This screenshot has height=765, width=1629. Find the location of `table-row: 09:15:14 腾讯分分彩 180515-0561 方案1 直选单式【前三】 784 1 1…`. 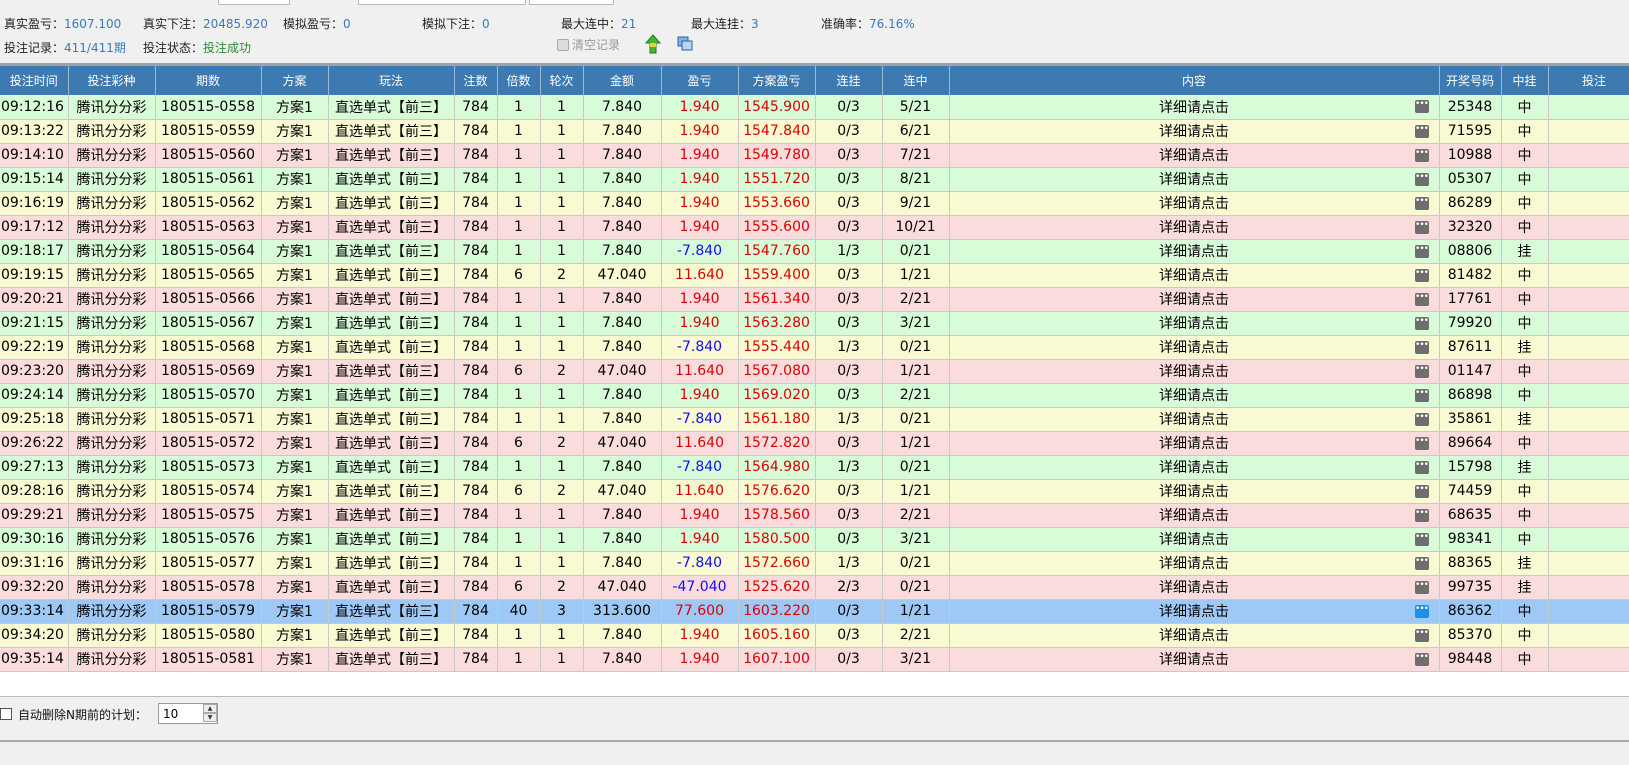

table-row: 09:15:14 腾讯分分彩 180515-0561 方案1 直选单式【前三】 784 1 1… is located at coordinates (814, 179).